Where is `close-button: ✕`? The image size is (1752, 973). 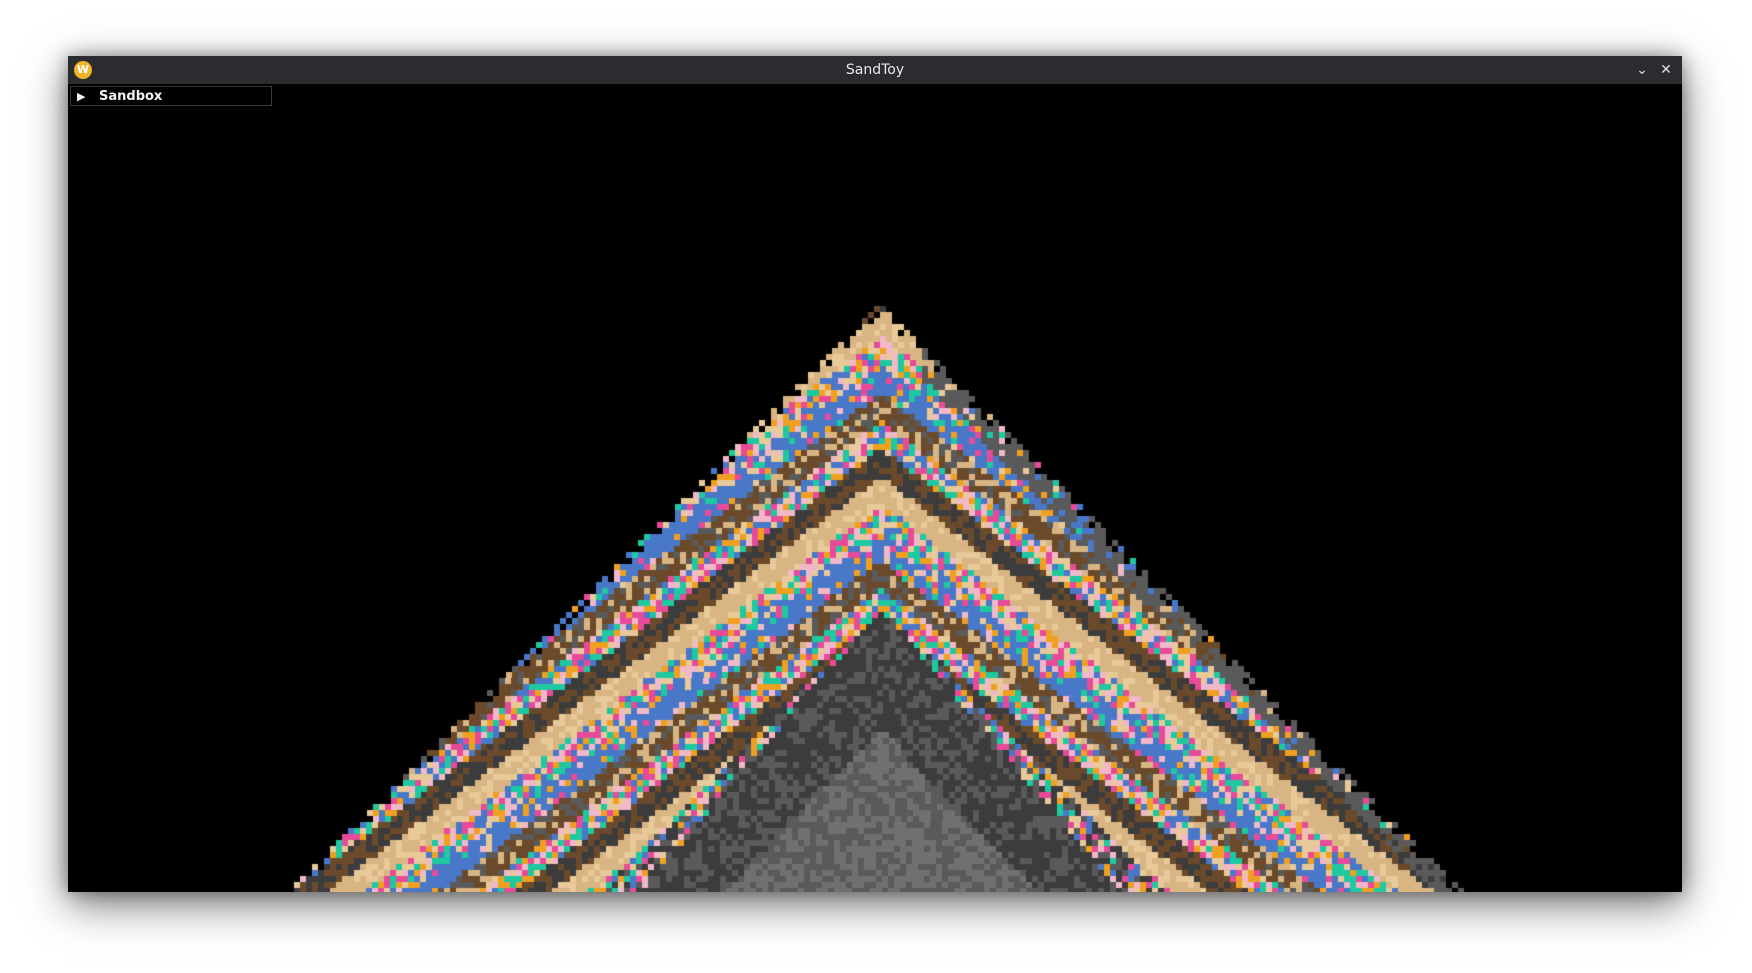
close-button: ✕ is located at coordinates (1666, 70).